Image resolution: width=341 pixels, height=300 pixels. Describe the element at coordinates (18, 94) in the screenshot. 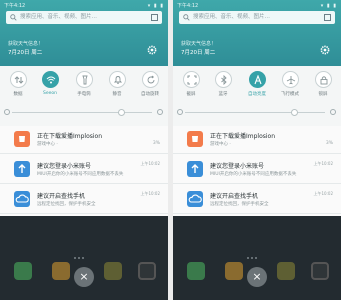

I see `tile-label: 数据` at that location.